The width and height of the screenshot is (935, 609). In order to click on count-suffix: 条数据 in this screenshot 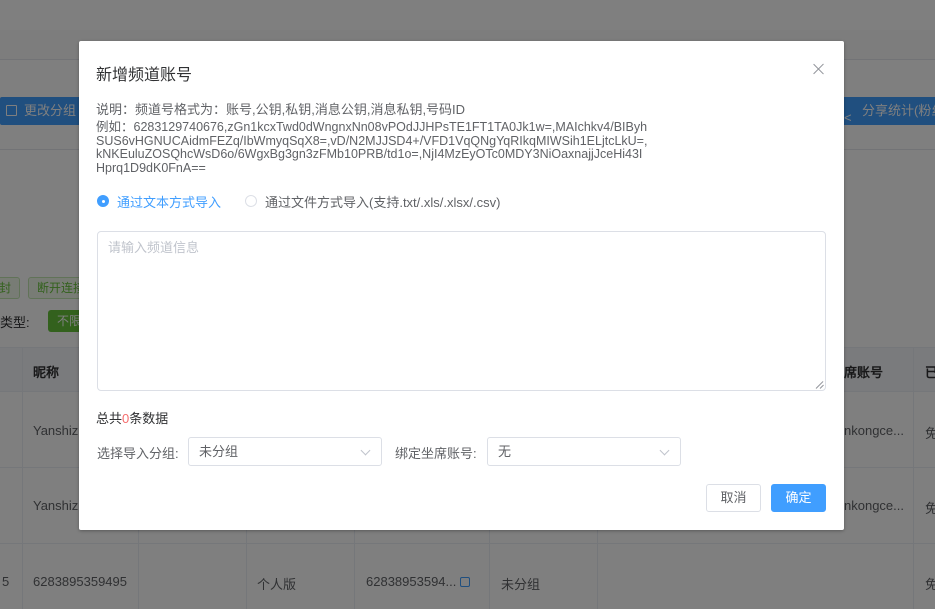, I will do `click(149, 418)`.